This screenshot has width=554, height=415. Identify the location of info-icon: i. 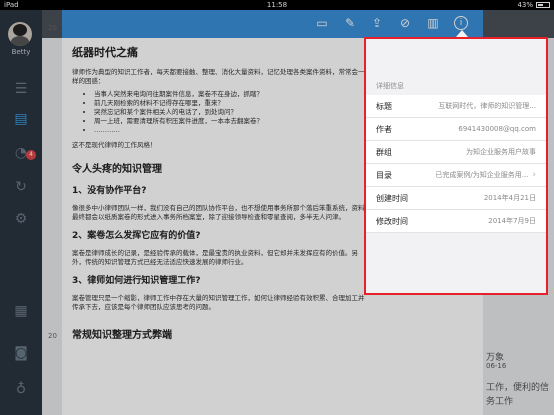
(461, 23).